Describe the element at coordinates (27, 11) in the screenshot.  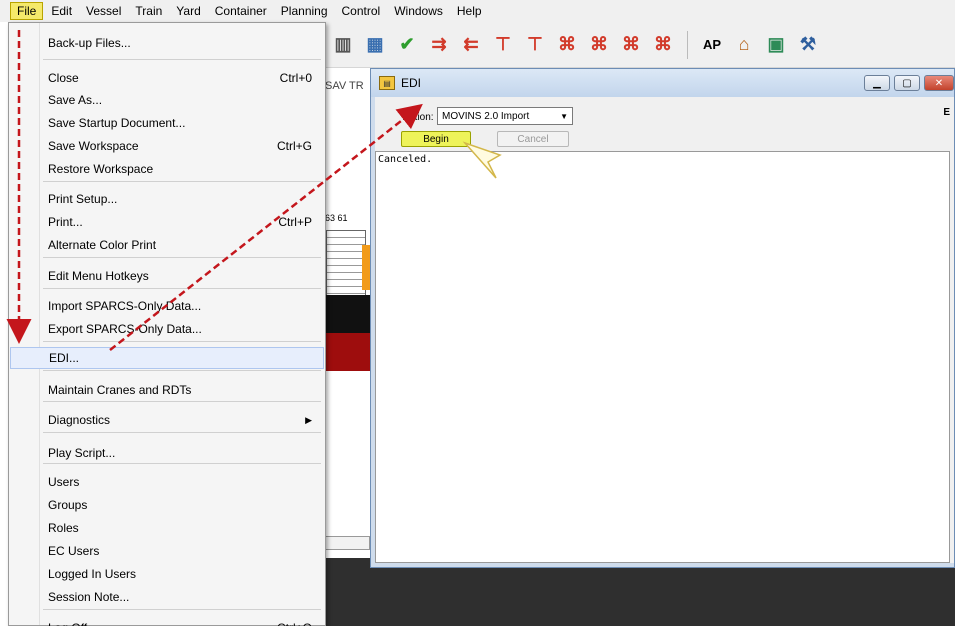
I see `menu-file: File` at that location.